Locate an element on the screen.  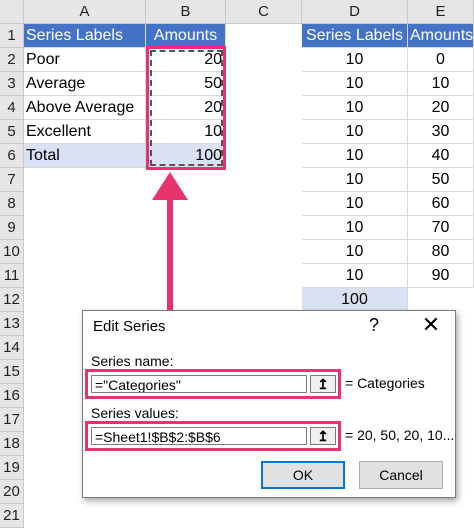
series-name-label: Series name: is located at coordinates (132, 361).